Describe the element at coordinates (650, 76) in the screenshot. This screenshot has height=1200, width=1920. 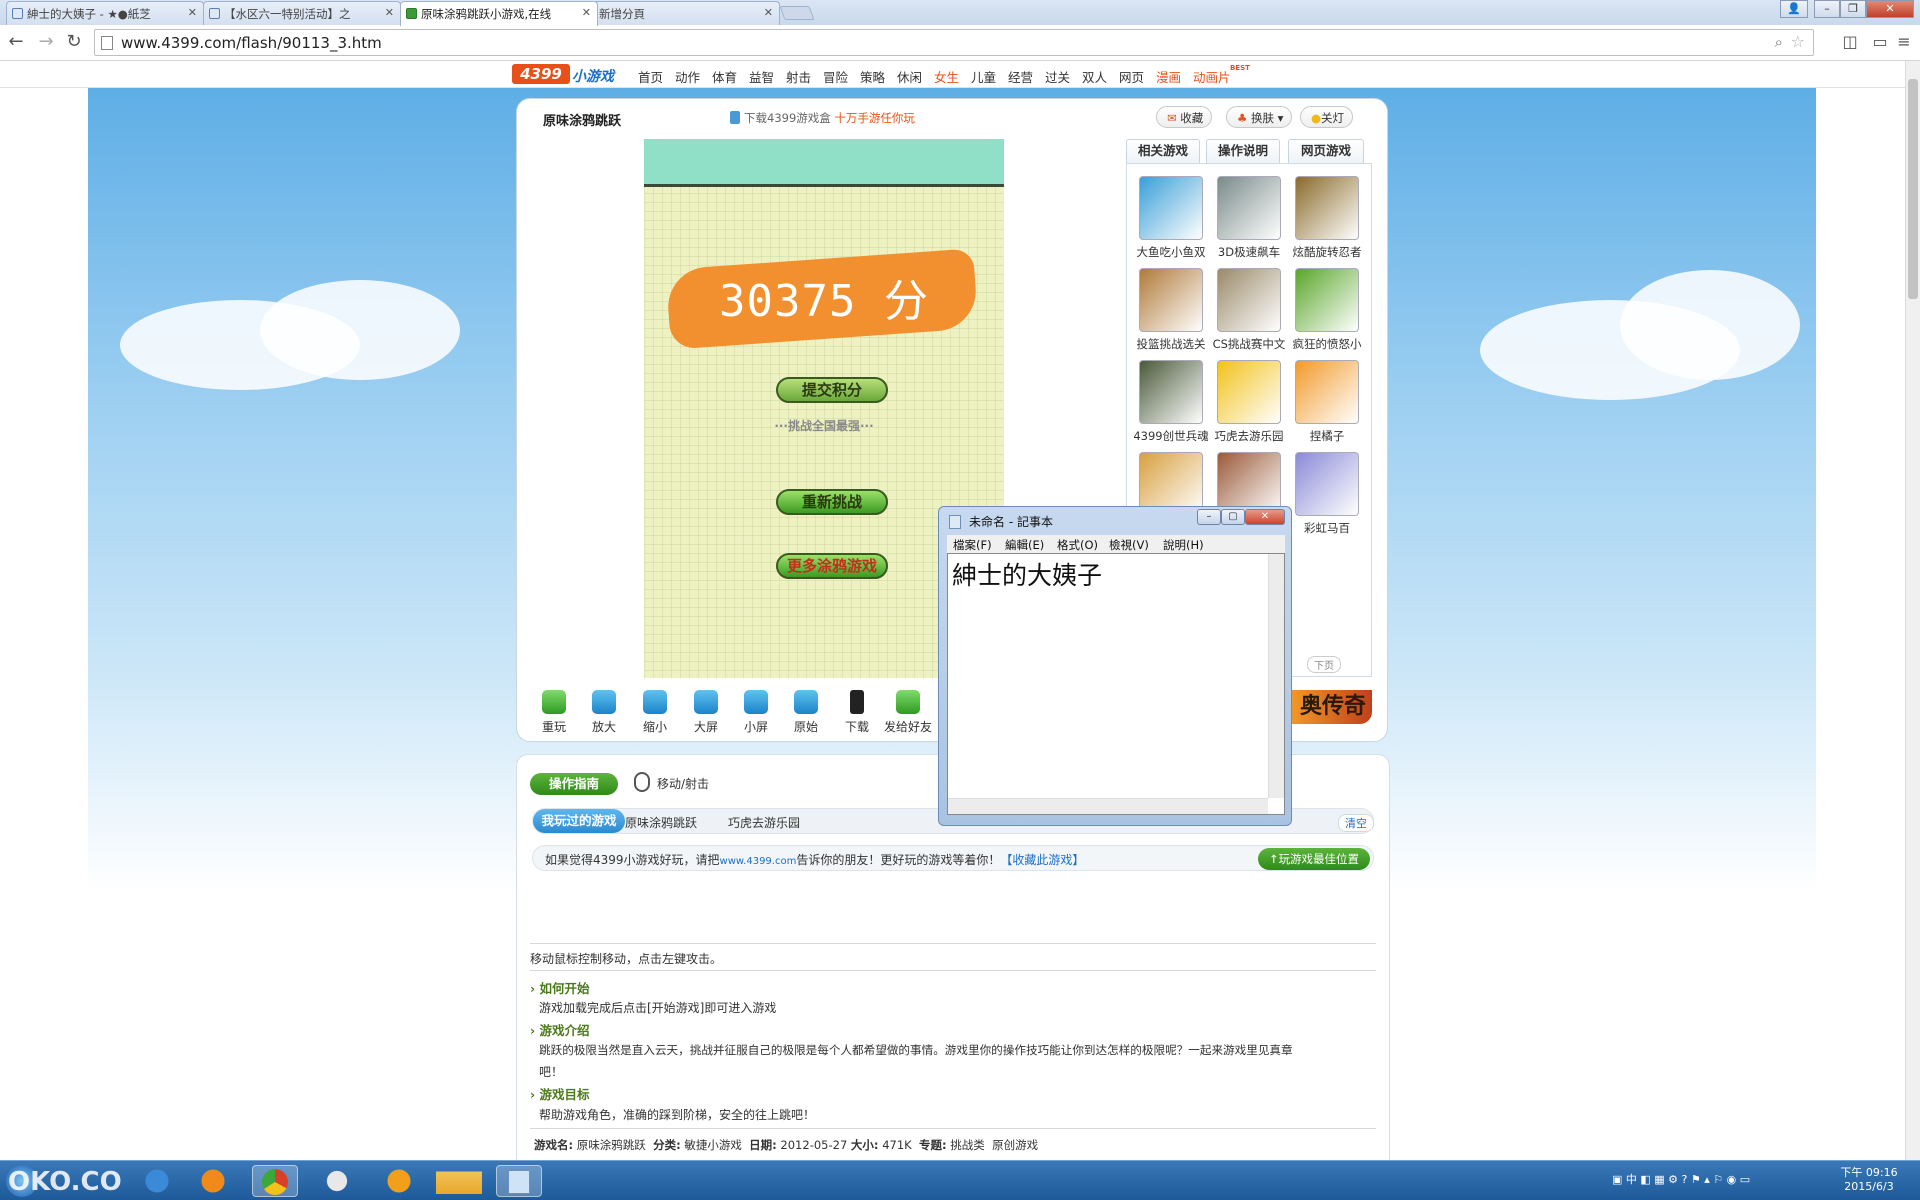
I see `nav-item: 首页` at that location.